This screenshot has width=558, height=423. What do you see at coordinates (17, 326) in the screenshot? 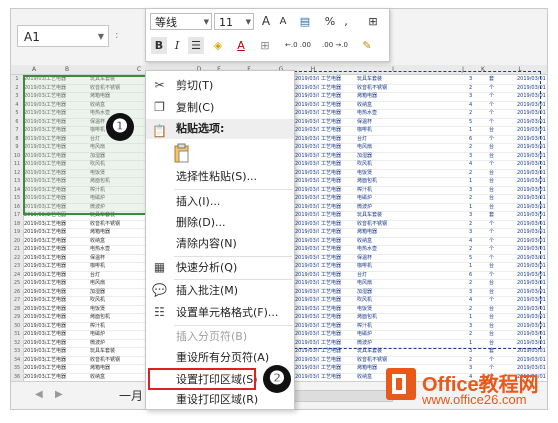
I see `row-number: 30` at bounding box center [17, 326].